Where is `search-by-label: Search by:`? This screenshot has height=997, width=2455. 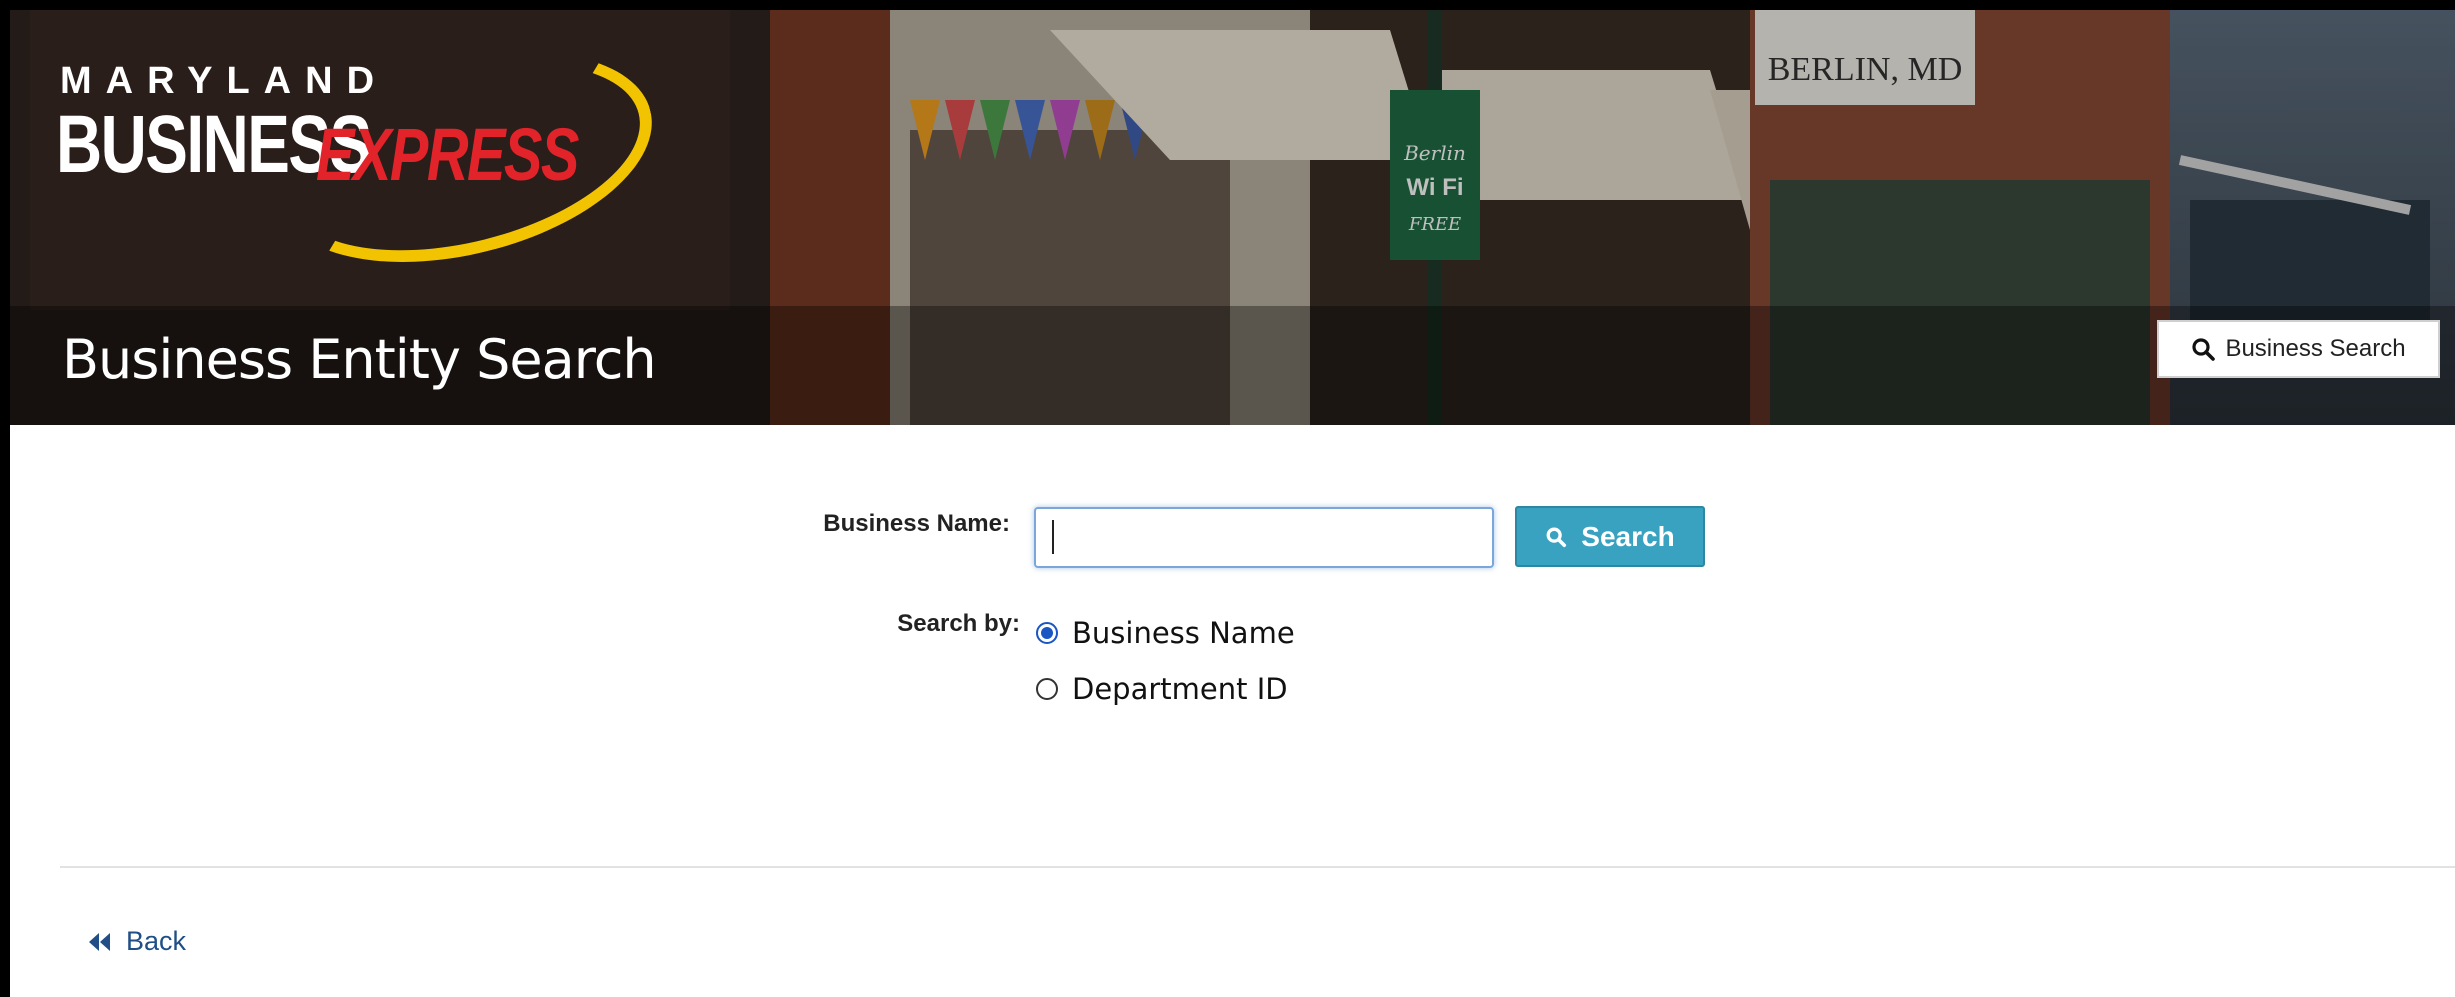
search-by-label: Search by: is located at coordinates (958, 623).